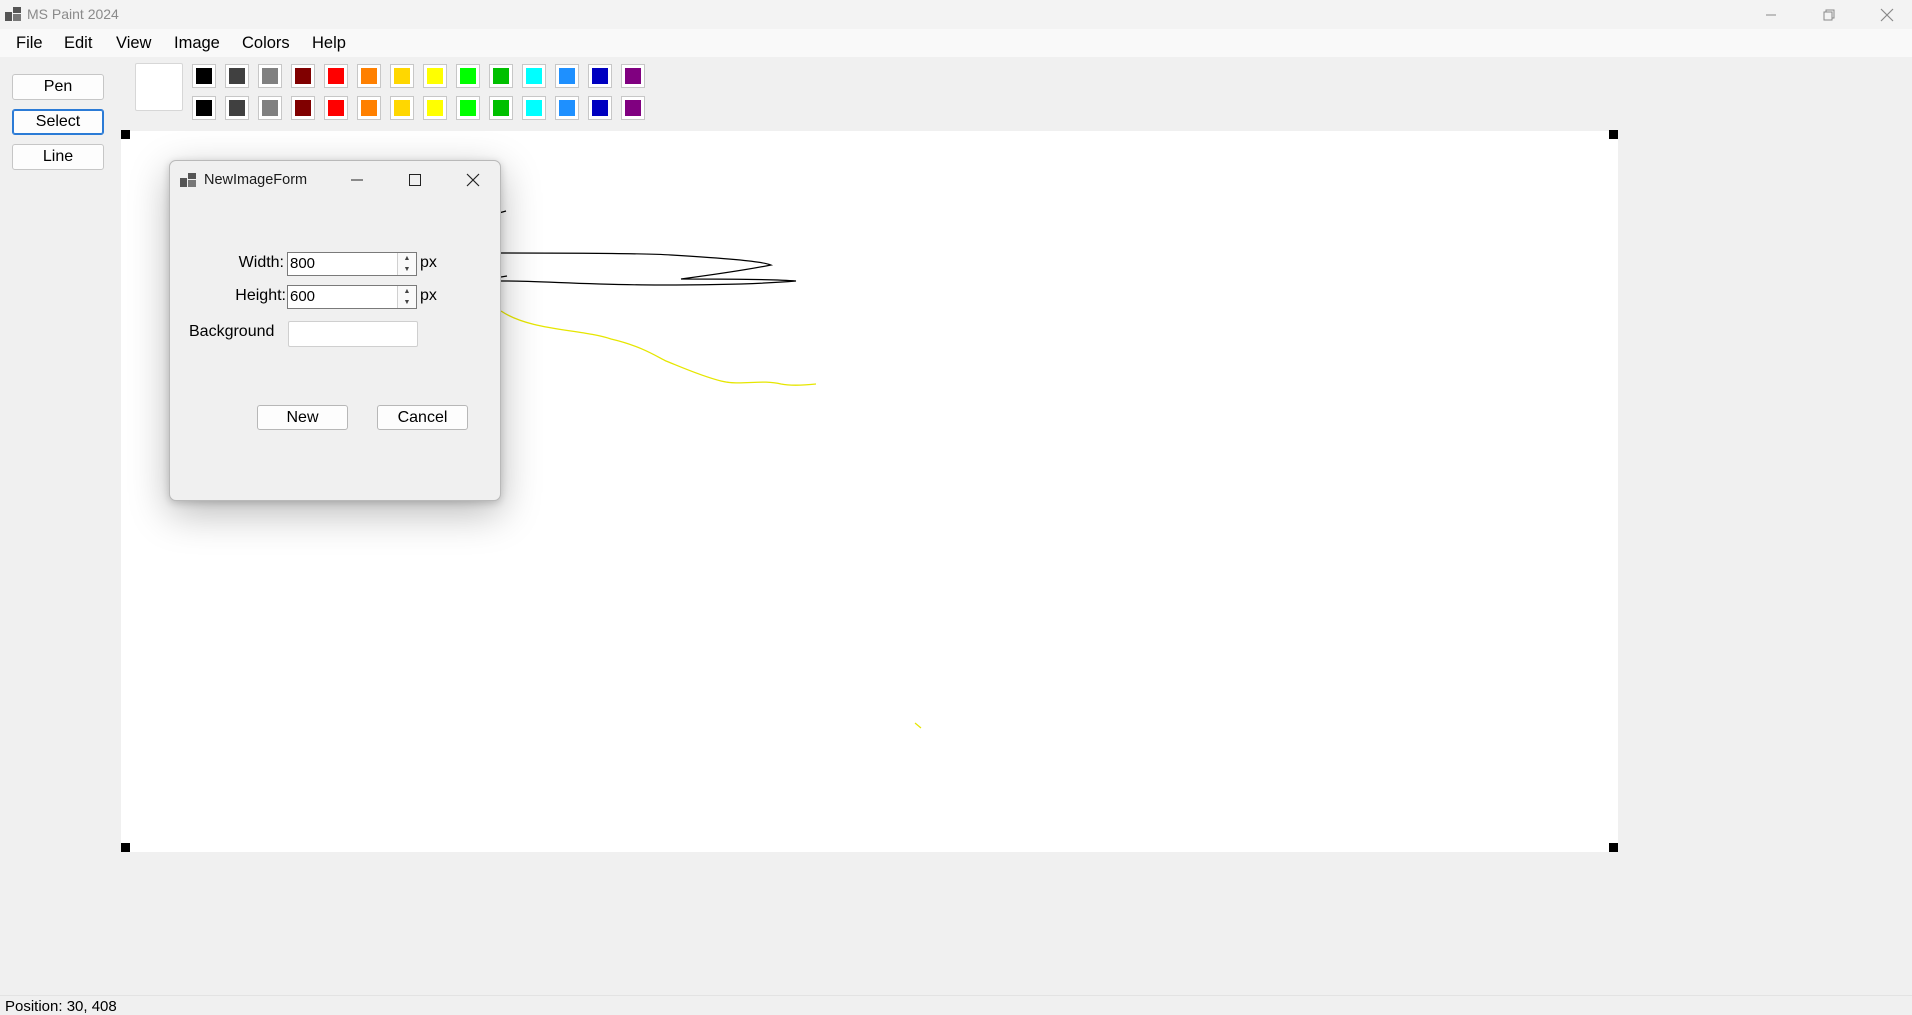 This screenshot has height=1015, width=1912. Describe the element at coordinates (329, 43) in the screenshot. I see `menu-help: Help` at that location.